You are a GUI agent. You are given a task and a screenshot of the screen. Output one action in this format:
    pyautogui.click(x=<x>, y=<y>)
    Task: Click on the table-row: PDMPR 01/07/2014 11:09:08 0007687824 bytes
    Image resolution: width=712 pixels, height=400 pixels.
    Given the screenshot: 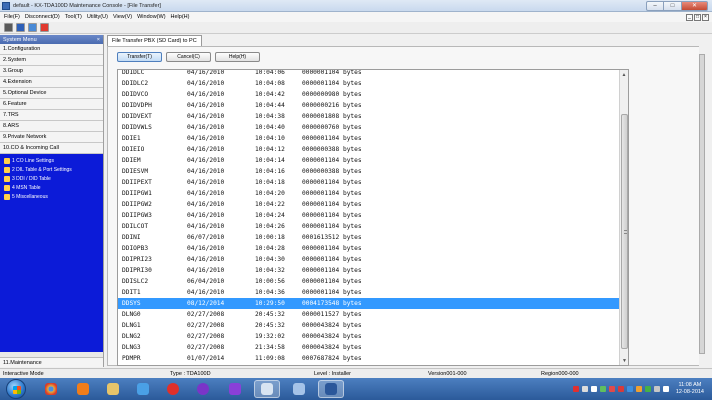 What is the action you would take?
    pyautogui.click(x=369, y=358)
    